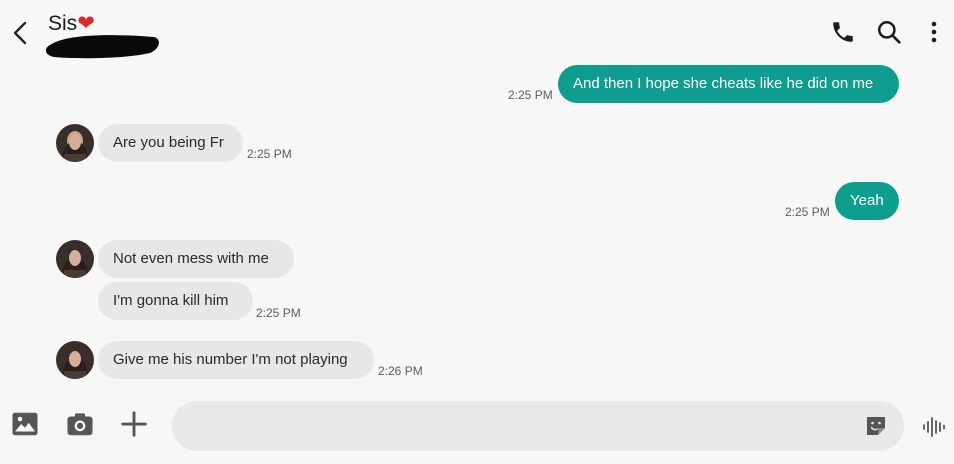  Describe the element at coordinates (477, 31) in the screenshot. I see `conversation-header: Sis❤` at that location.